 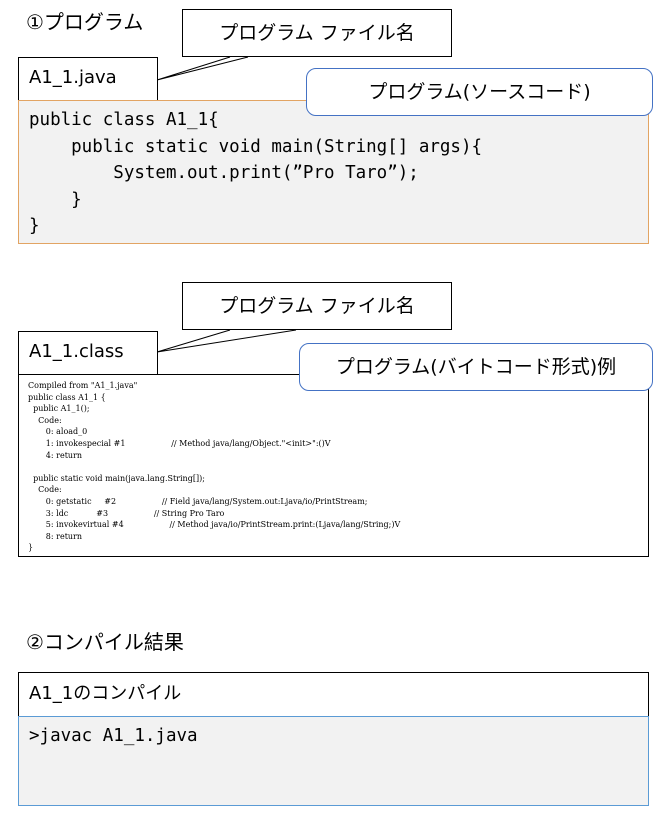 What do you see at coordinates (333, 761) in the screenshot?
I see `terminal-panel: >javac A1_1.java` at bounding box center [333, 761].